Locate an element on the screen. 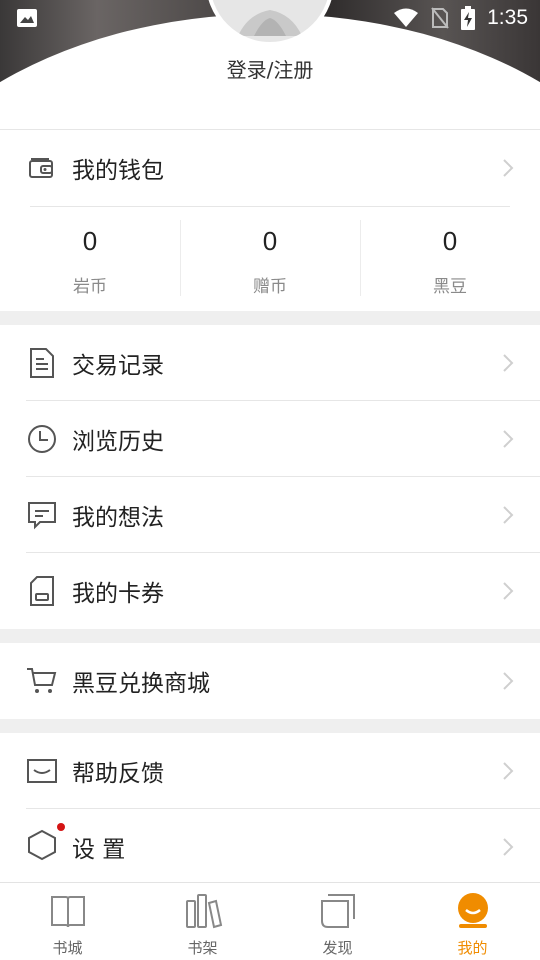  stat-black-beans-value: 0 is located at coordinates (450, 241).